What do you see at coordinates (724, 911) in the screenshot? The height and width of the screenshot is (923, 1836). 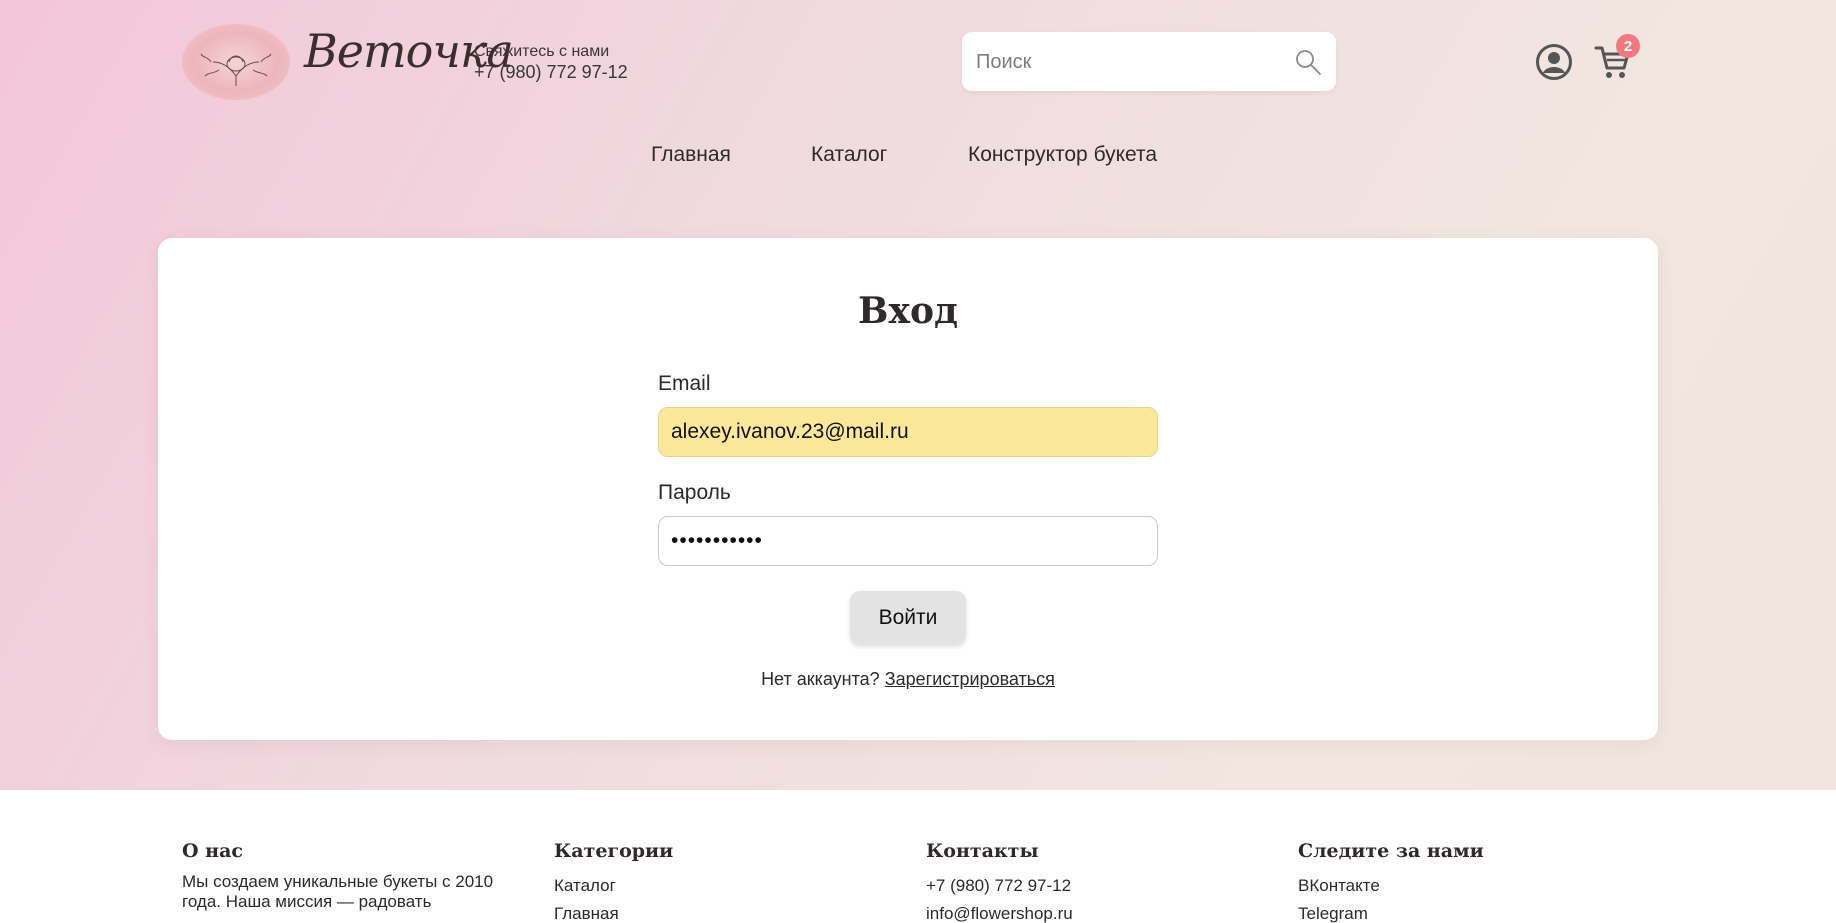 I see `footer-link-home: Главная` at bounding box center [724, 911].